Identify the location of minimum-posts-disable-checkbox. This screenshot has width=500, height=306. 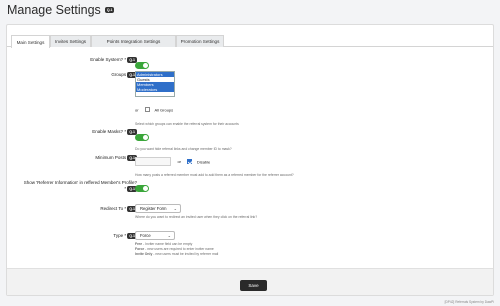
(190, 162).